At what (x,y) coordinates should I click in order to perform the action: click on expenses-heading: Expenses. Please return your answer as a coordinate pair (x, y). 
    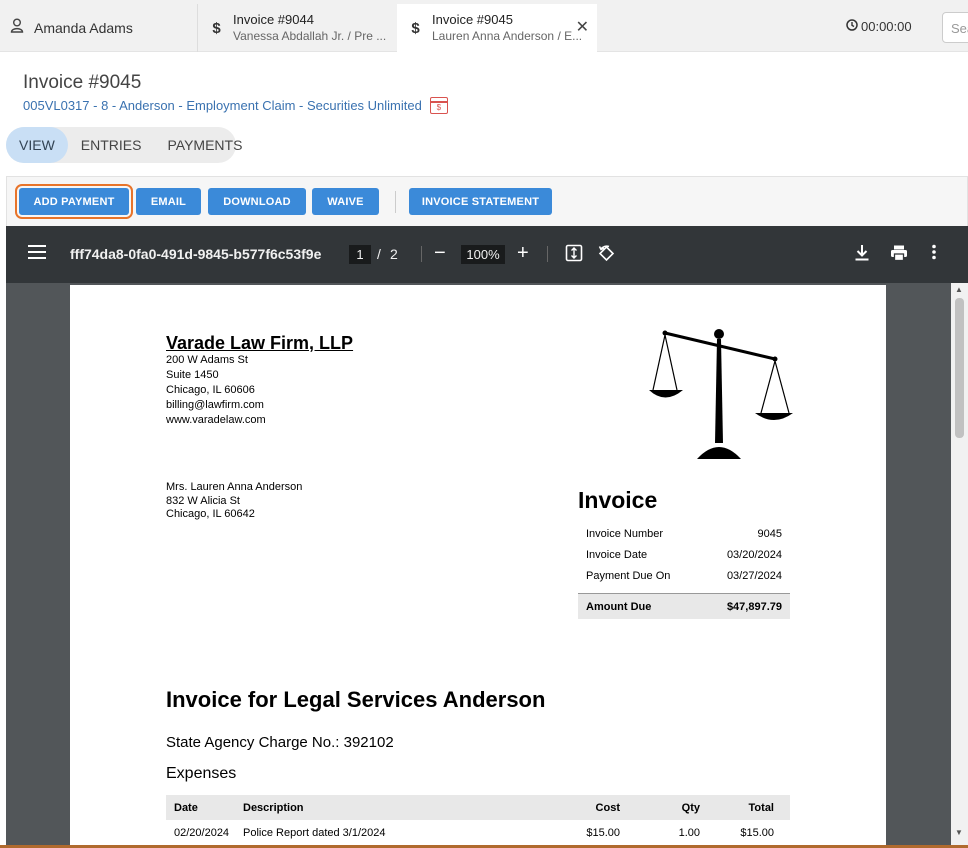
    Looking at the image, I should click on (201, 773).